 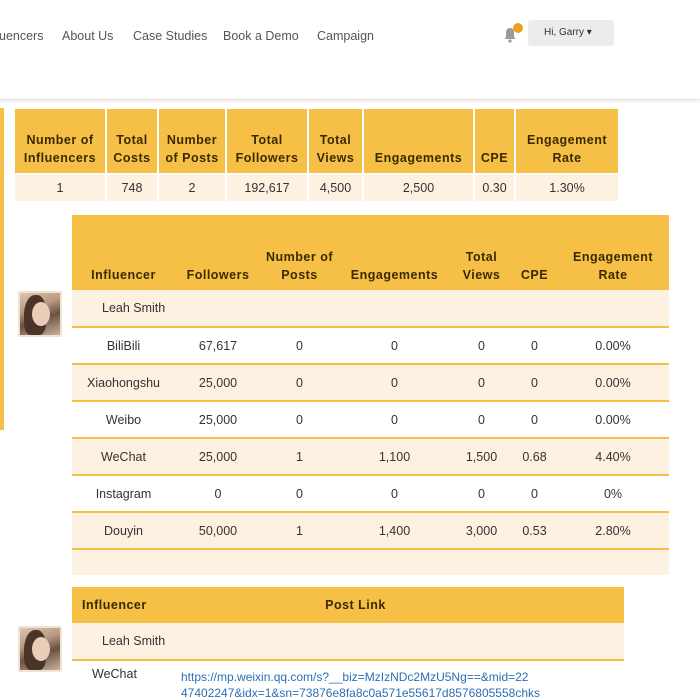 I want to click on table-row: Douyin 50,000 1 1,400 3,000 0.53 2.80%, so click(x=370, y=531).